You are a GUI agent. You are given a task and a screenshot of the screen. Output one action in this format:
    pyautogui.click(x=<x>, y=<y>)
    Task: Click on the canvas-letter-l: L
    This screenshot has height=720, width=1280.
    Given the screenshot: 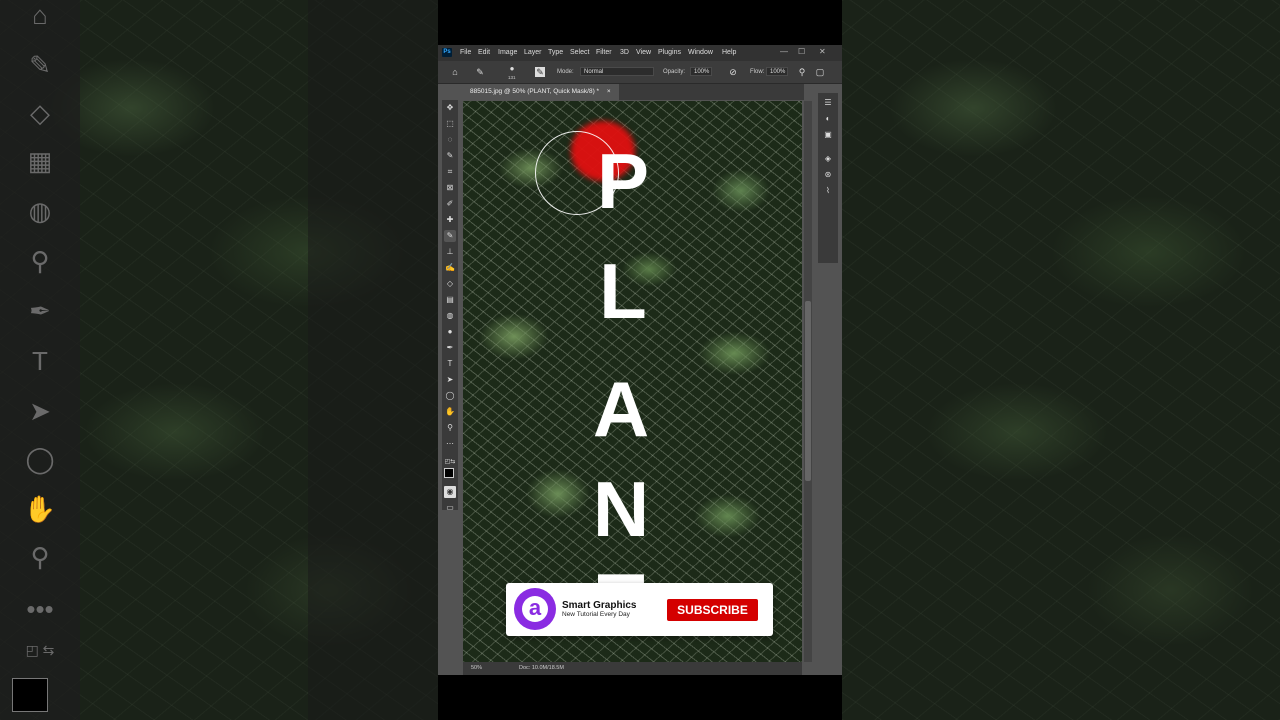 What is the action you would take?
    pyautogui.click(x=623, y=291)
    